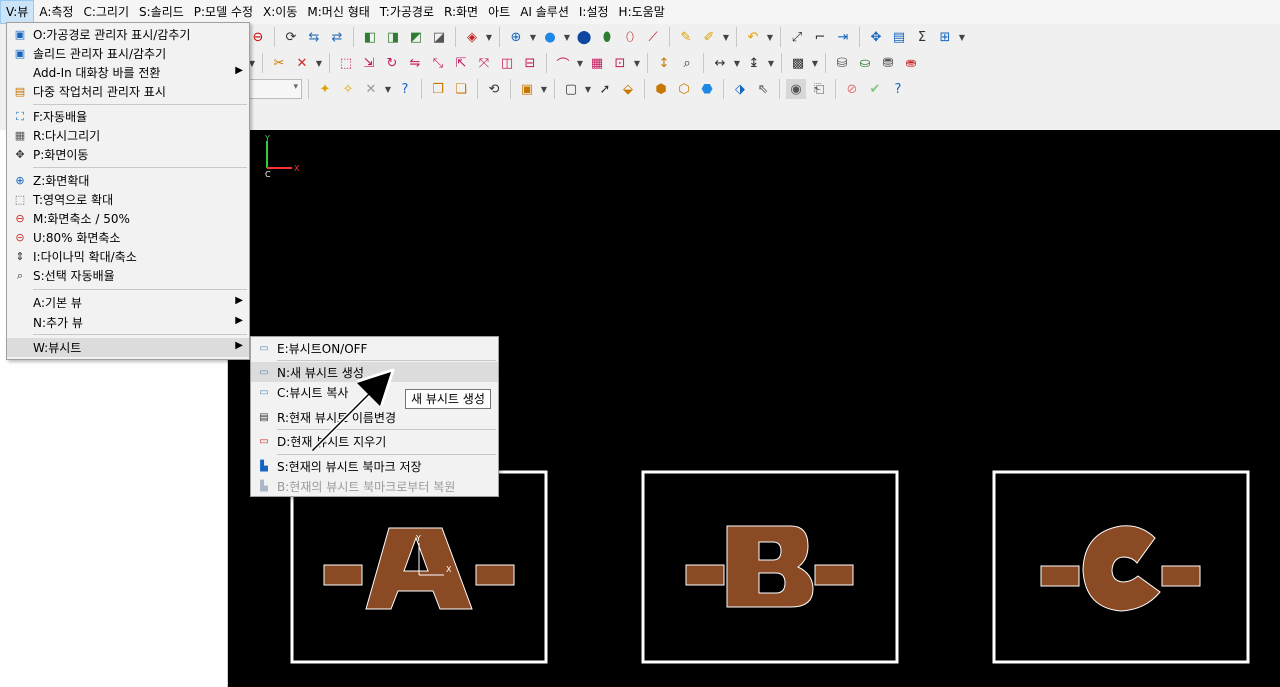 This screenshot has height=687, width=1280. What do you see at coordinates (740, 89) in the screenshot?
I see `select-back-icon: ⬗` at bounding box center [740, 89].